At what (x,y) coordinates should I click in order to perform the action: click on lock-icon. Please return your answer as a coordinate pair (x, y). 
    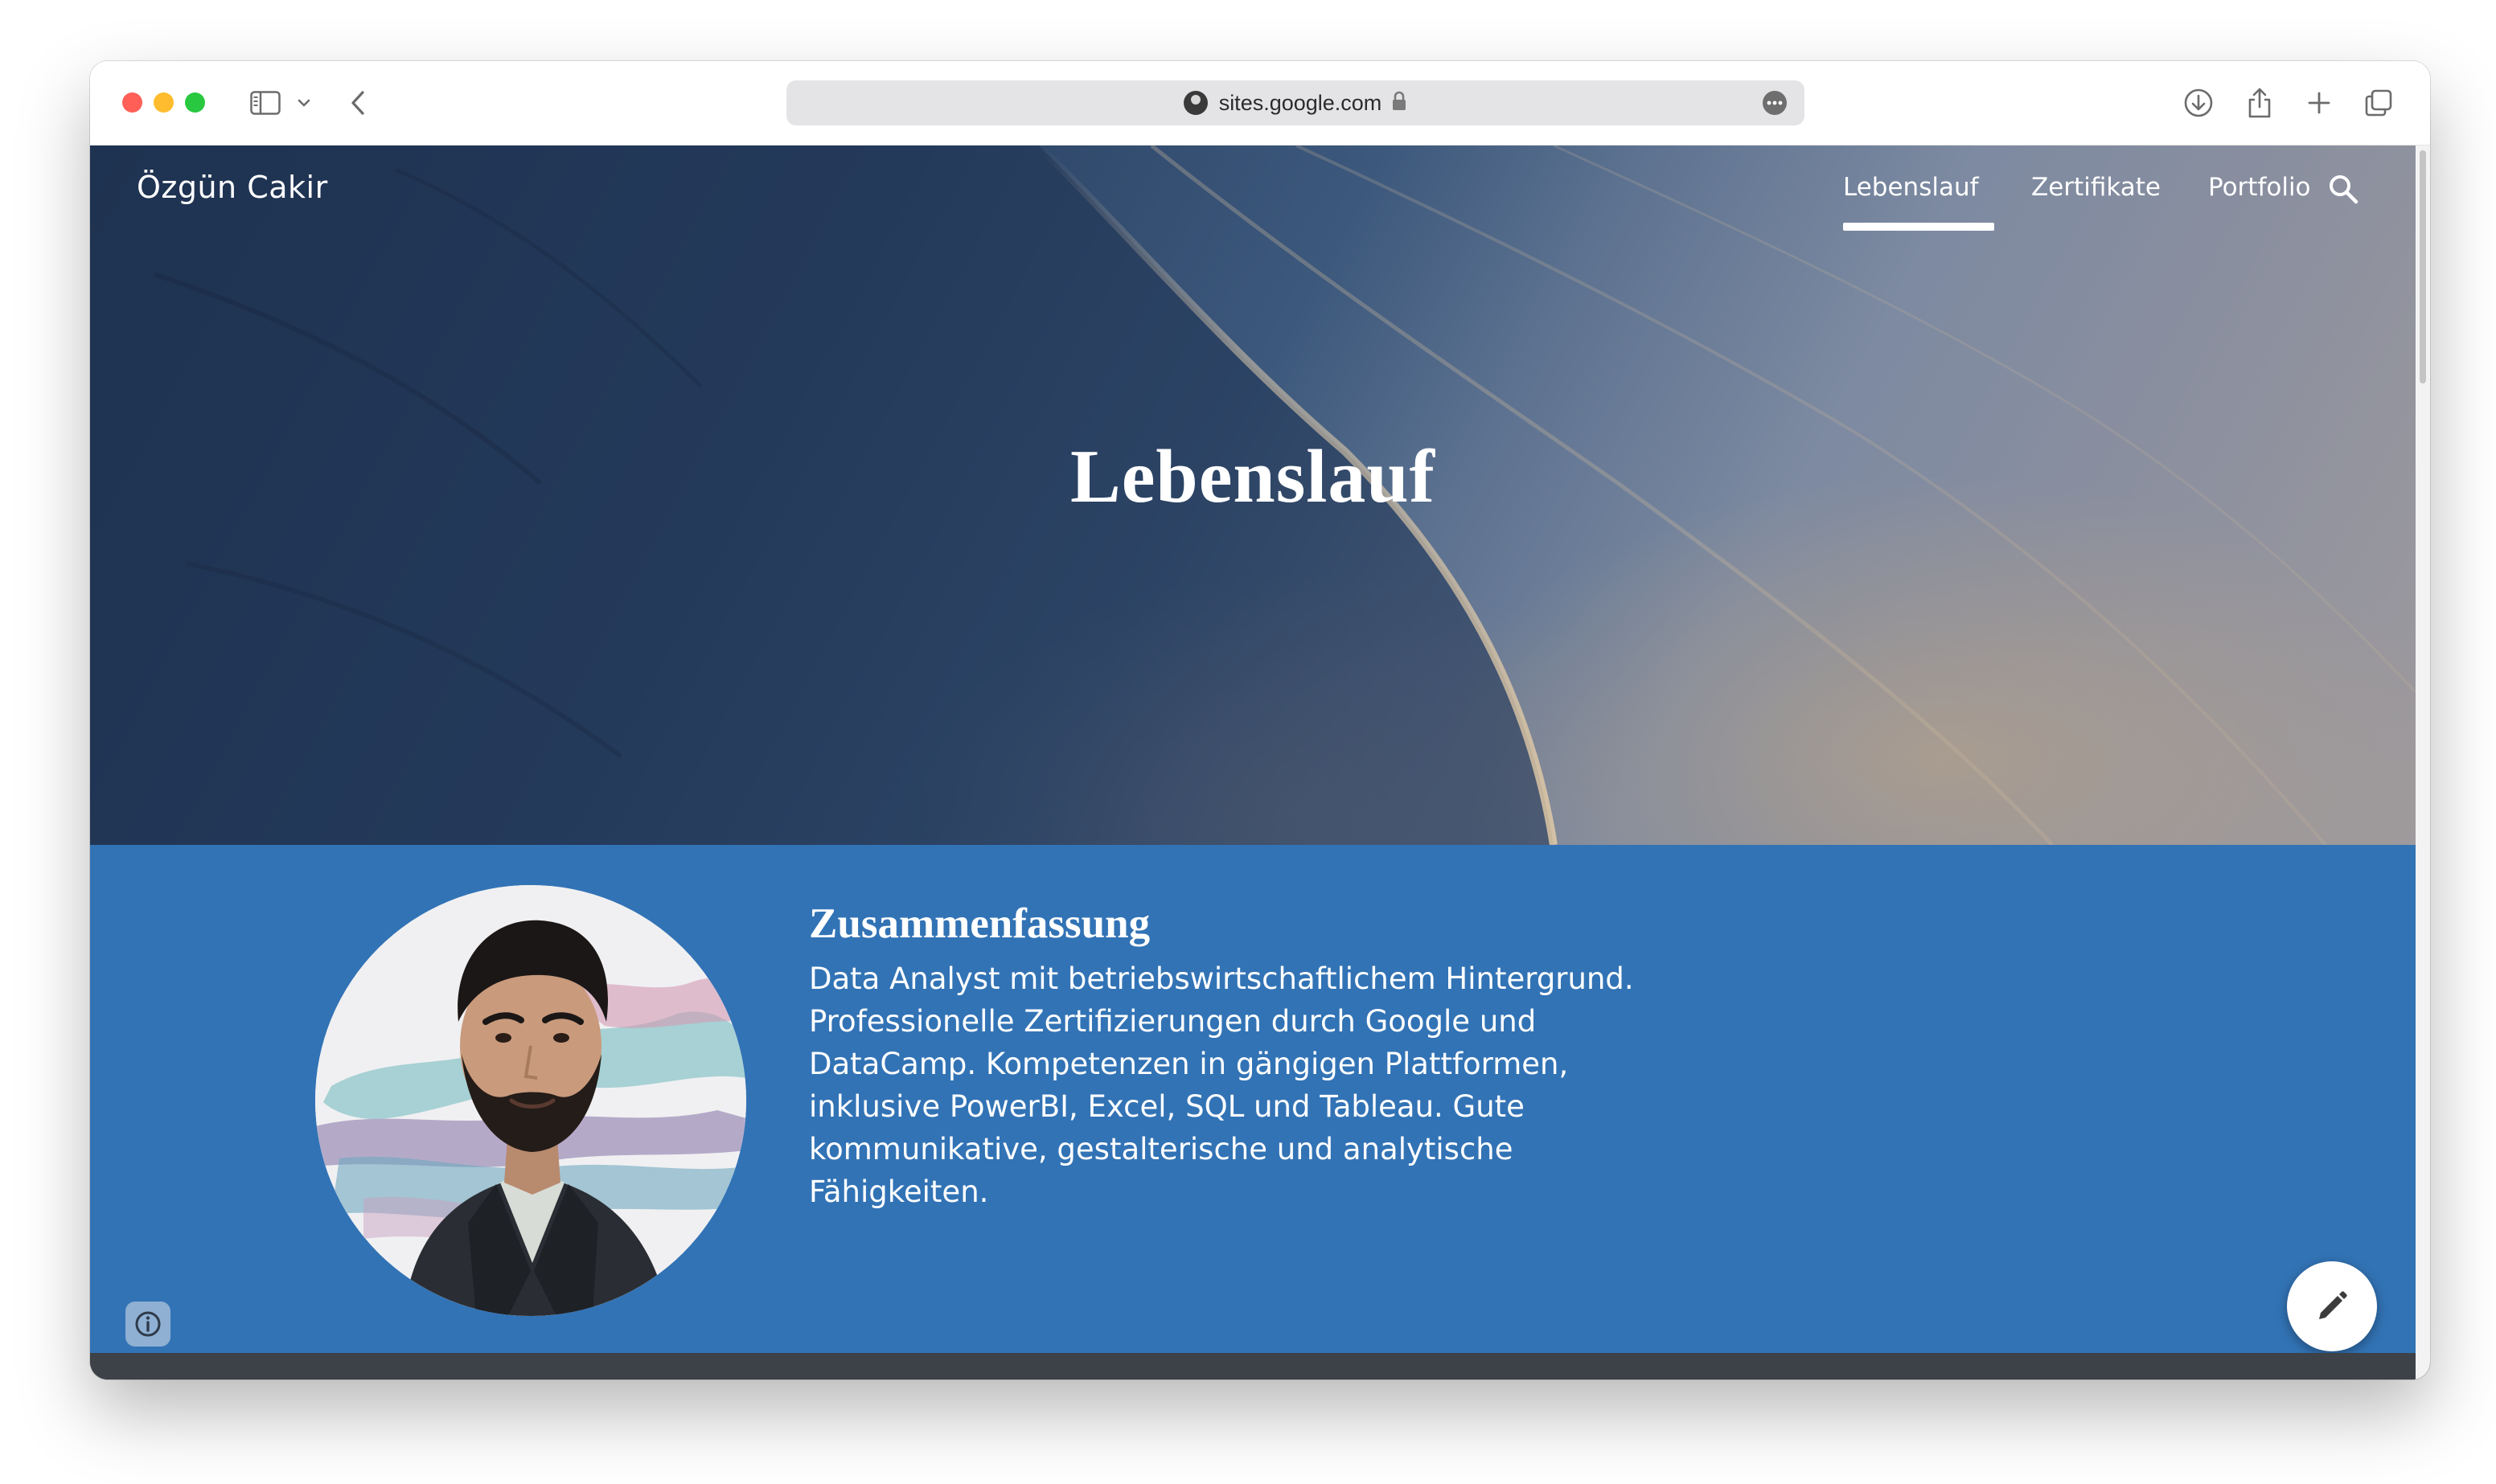
    Looking at the image, I should click on (1399, 103).